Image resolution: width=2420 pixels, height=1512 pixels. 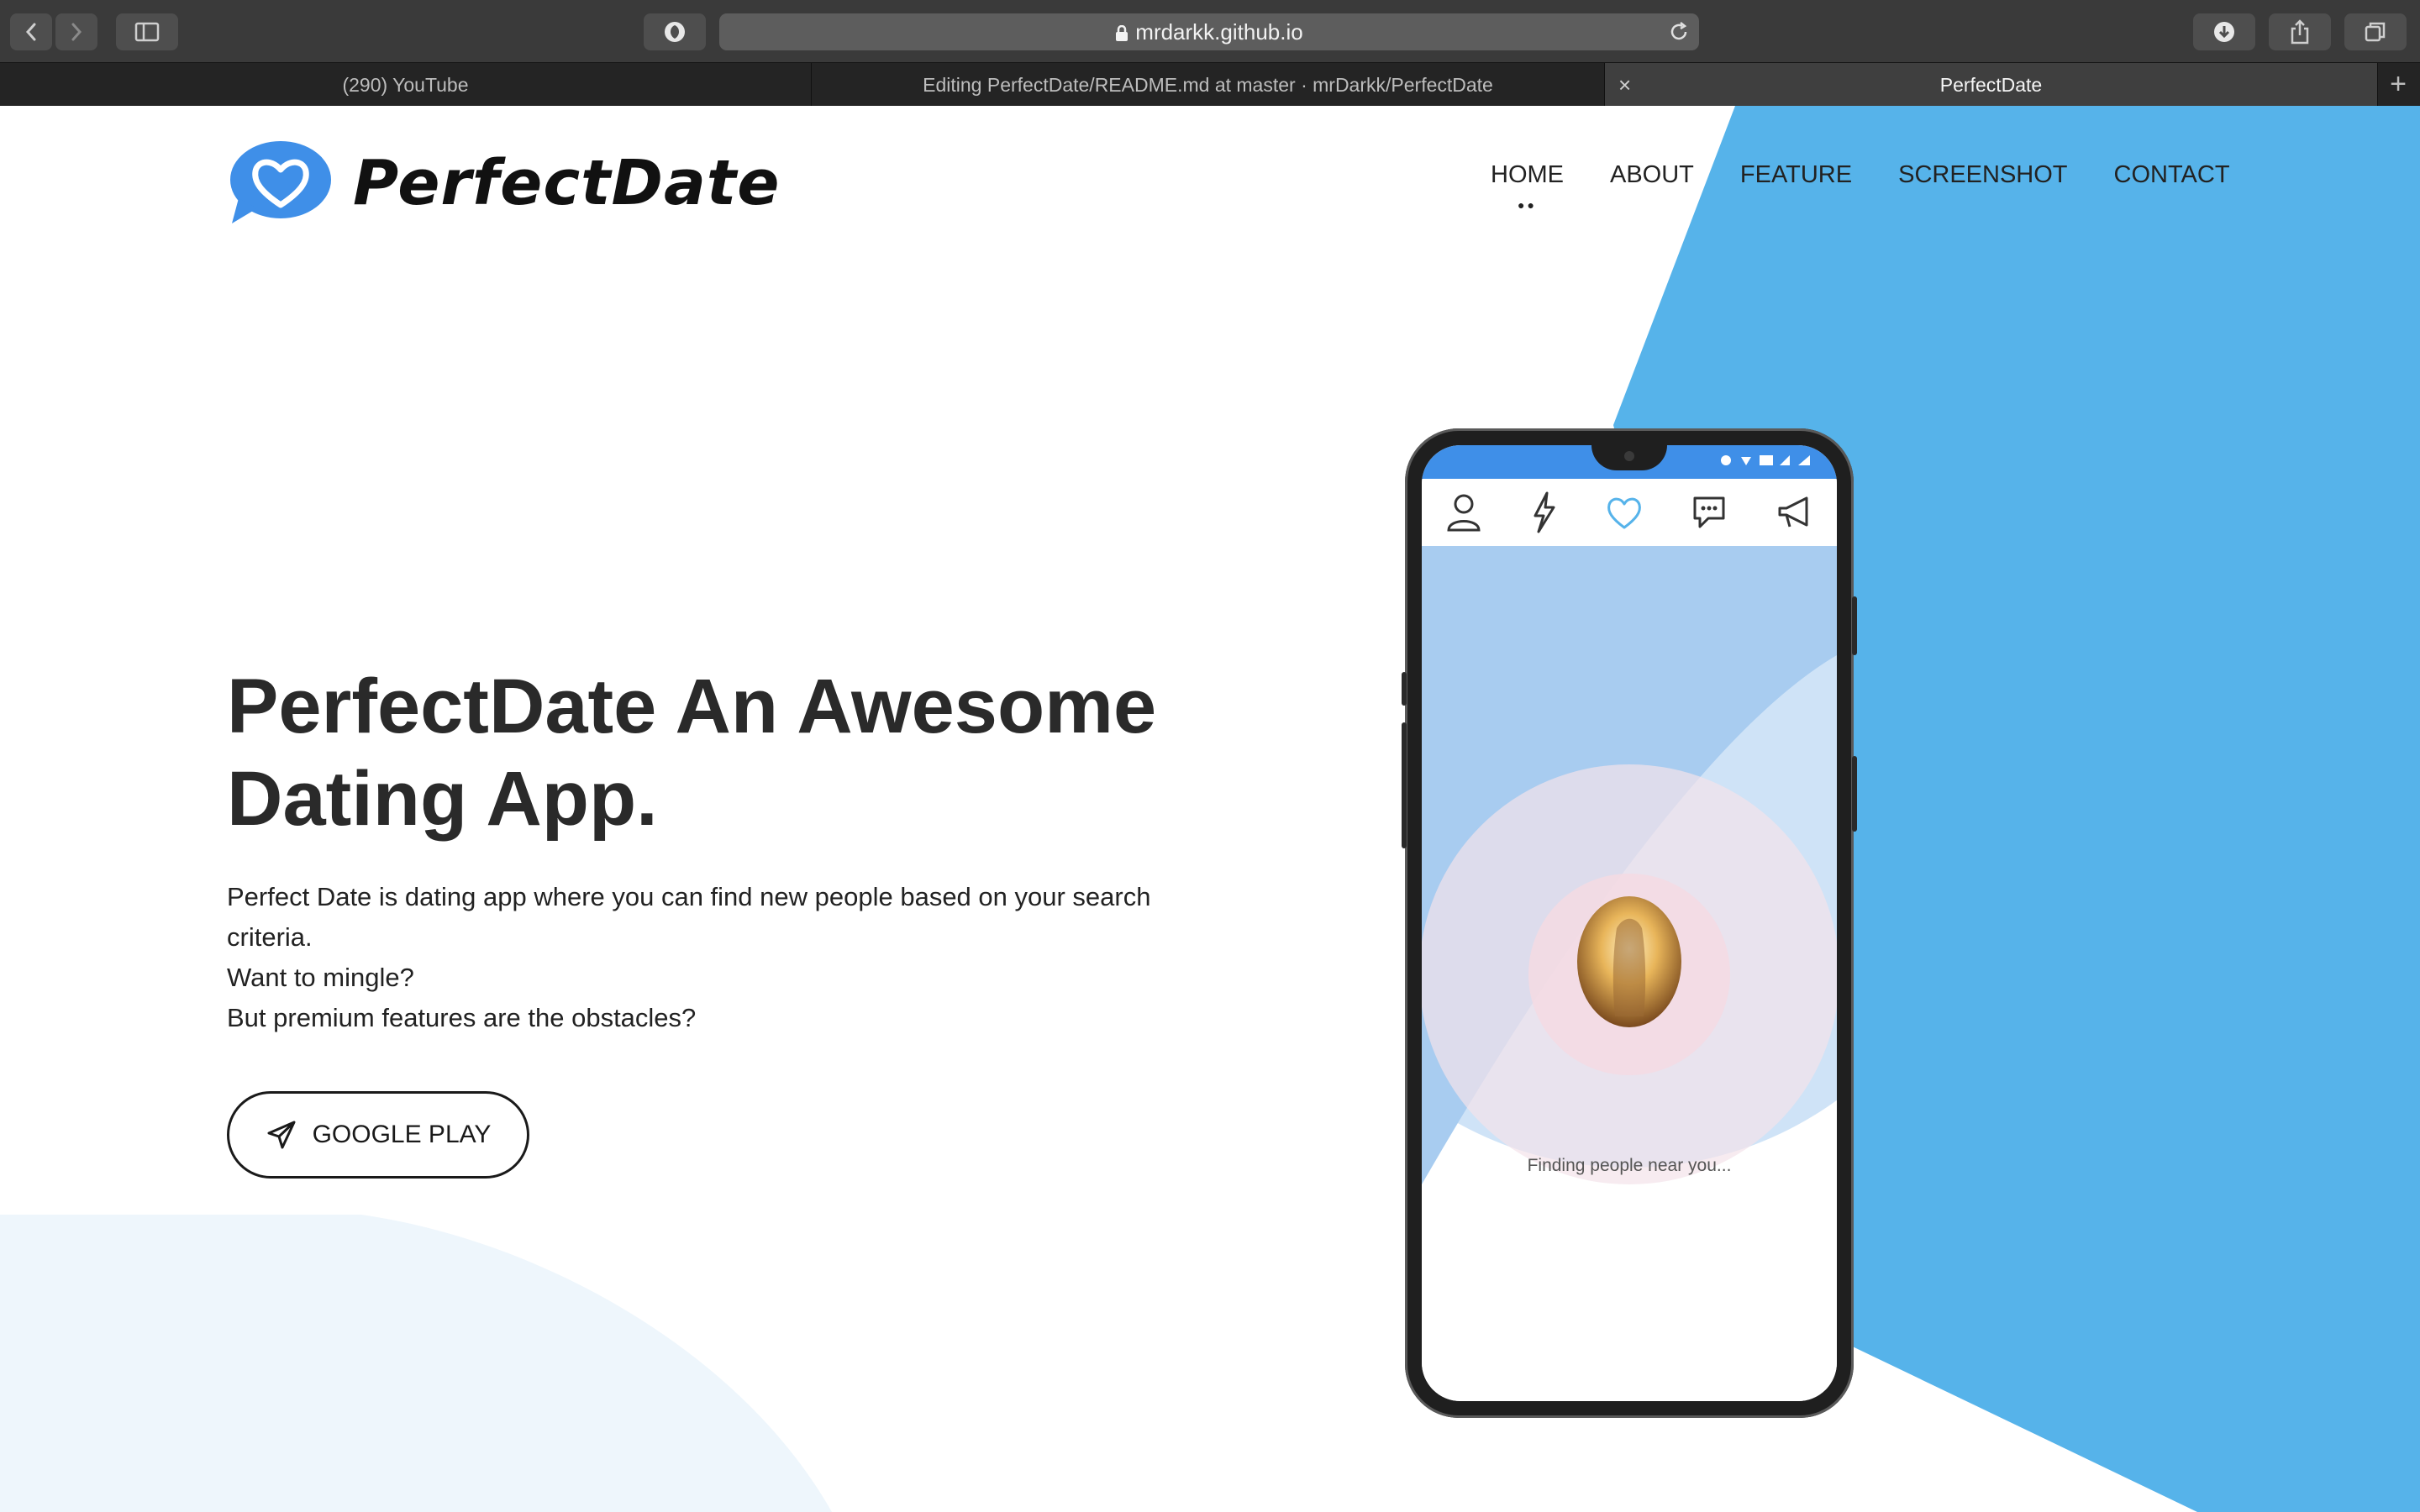 I want to click on downloads-button, so click(x=2224, y=31).